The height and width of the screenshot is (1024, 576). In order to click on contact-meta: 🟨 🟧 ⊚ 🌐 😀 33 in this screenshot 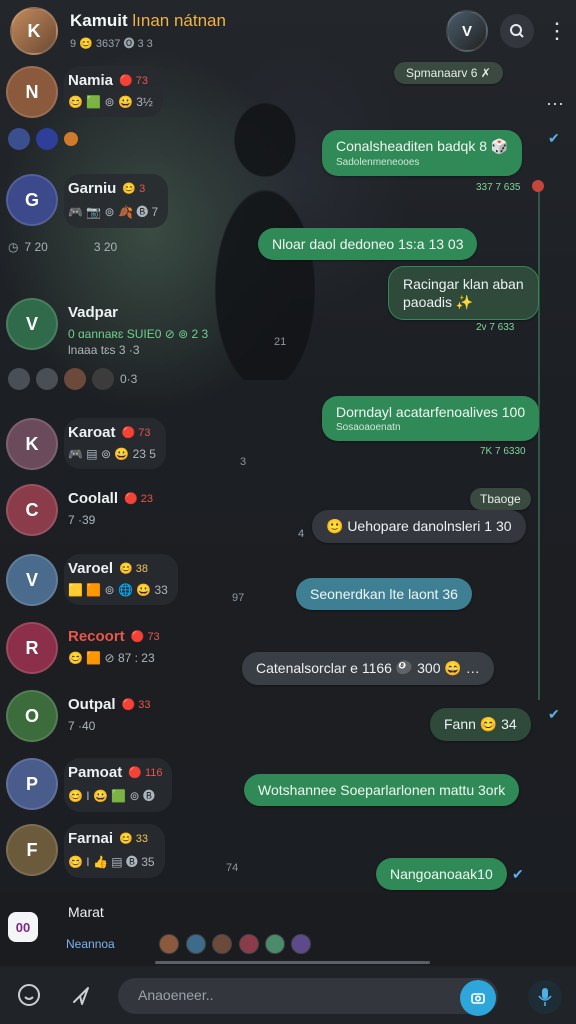, I will do `click(118, 590)`.